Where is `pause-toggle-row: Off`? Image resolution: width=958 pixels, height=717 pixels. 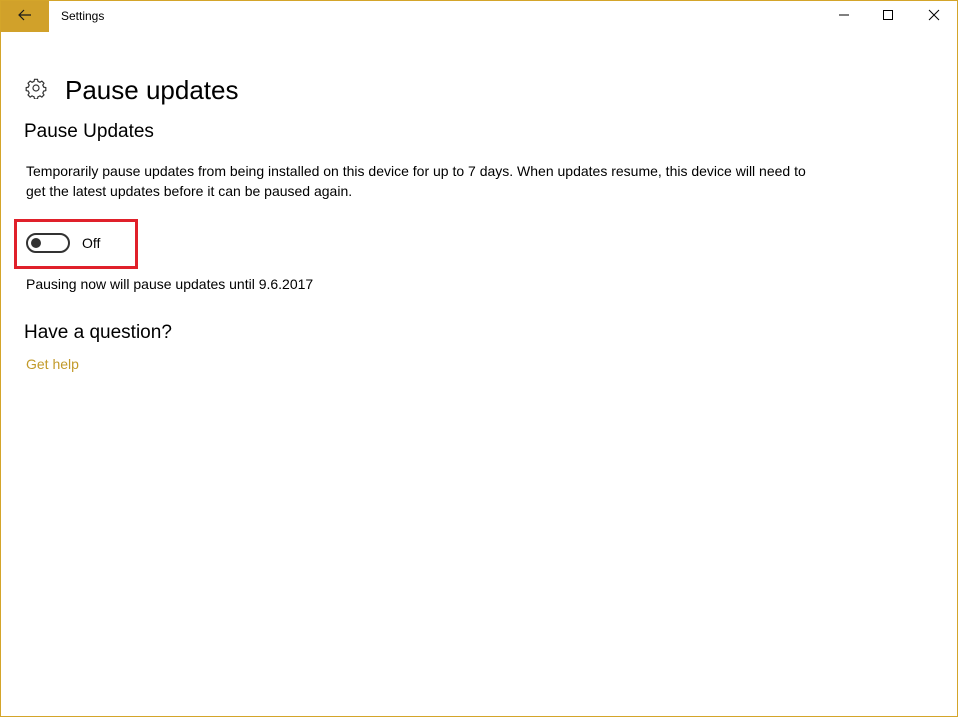
pause-toggle-row: Off is located at coordinates (63, 243).